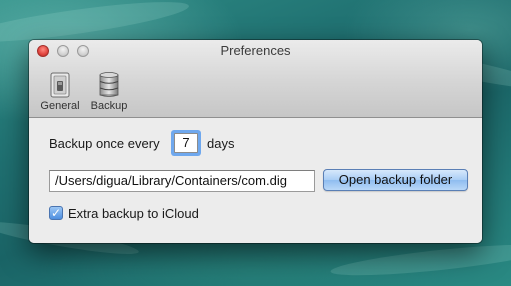 This screenshot has height=286, width=511. What do you see at coordinates (182, 181) in the screenshot?
I see `backup-folder-path-field: /Users/digua/Library/Containers/com.dig` at bounding box center [182, 181].